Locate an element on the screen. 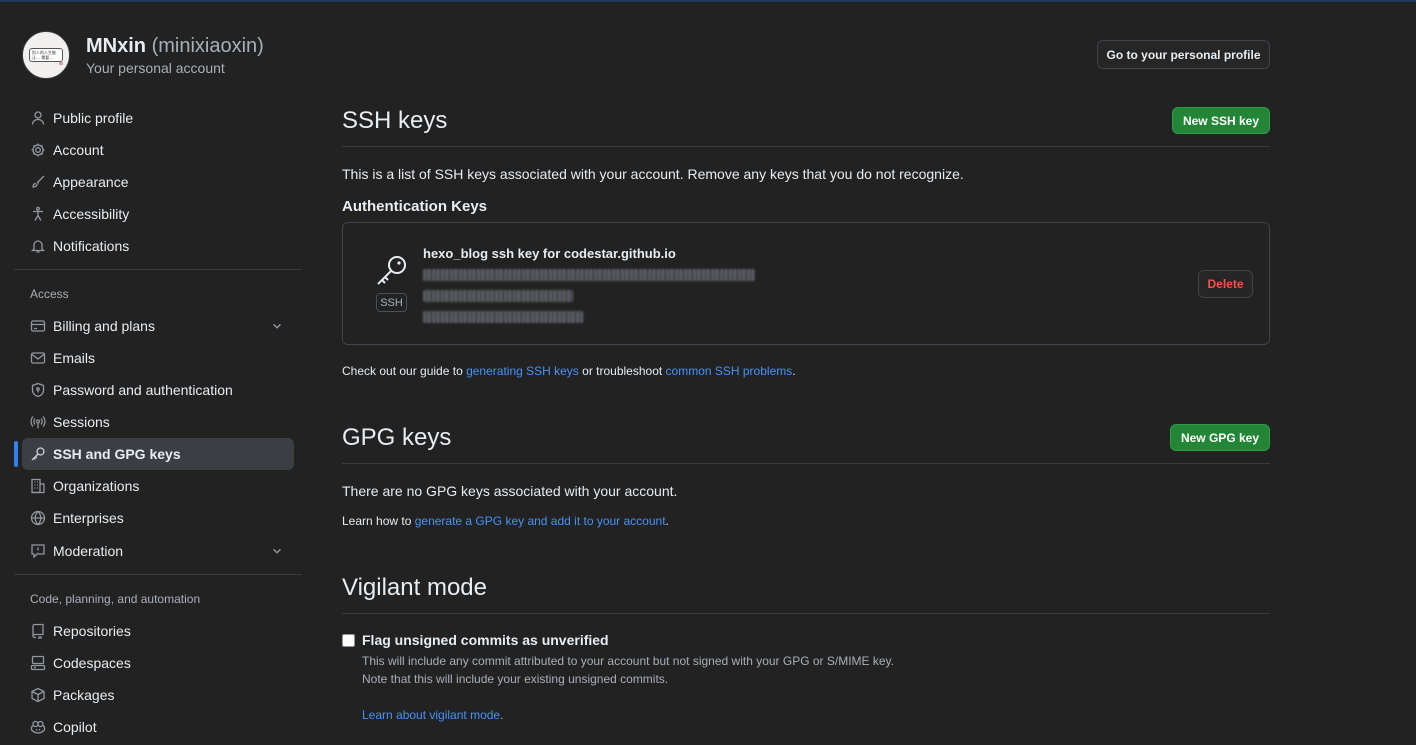 The width and height of the screenshot is (1416, 745). delete-ssh-key-button: Delete is located at coordinates (1225, 284).